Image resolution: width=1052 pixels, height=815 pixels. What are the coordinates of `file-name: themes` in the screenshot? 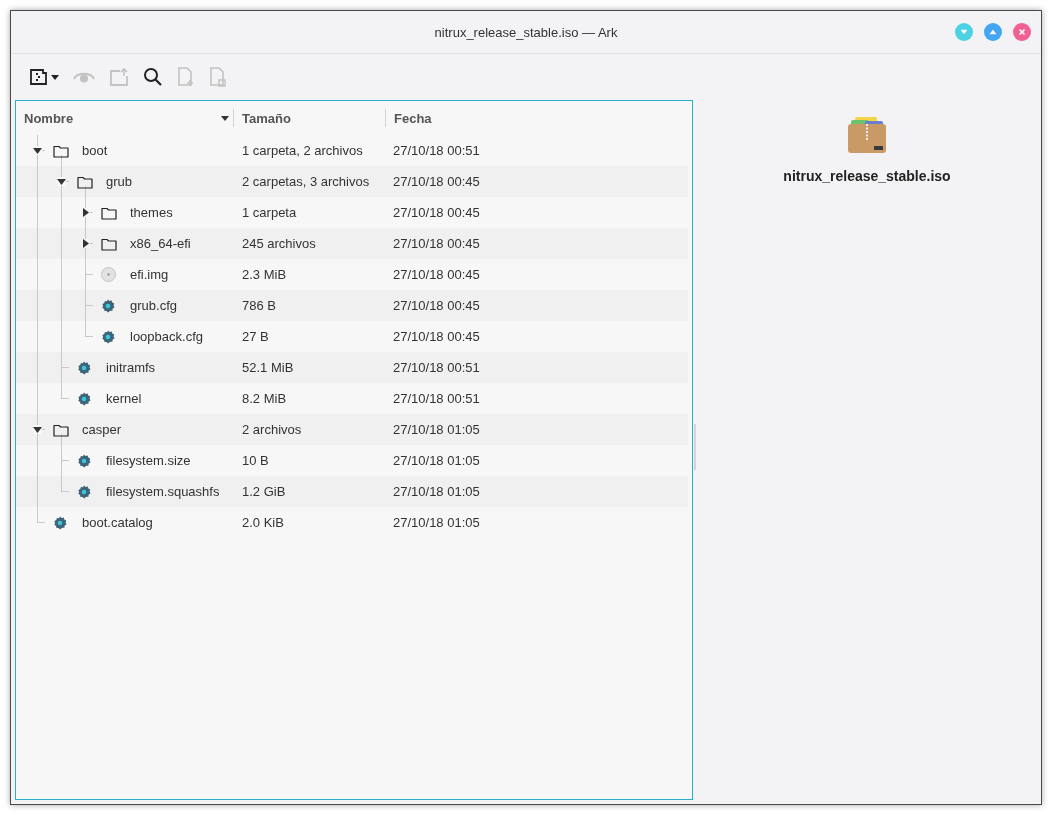 It's located at (151, 212).